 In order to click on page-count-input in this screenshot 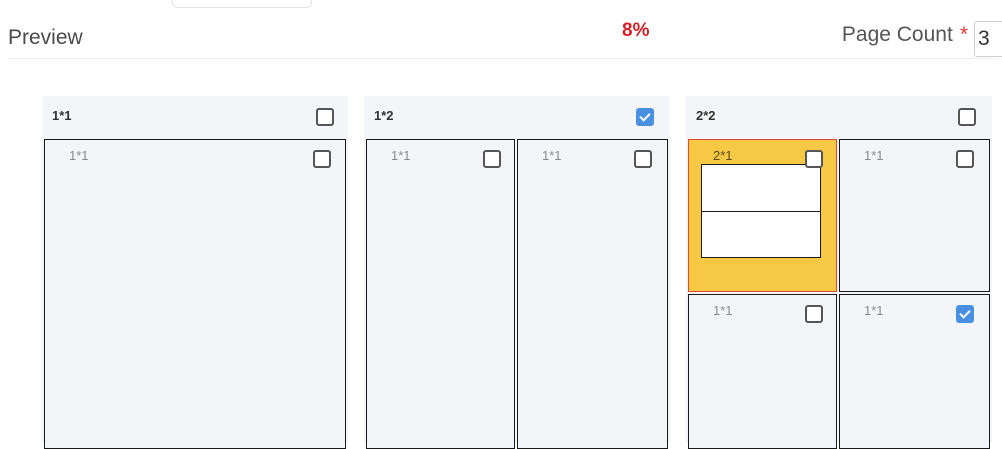, I will do `click(988, 39)`.